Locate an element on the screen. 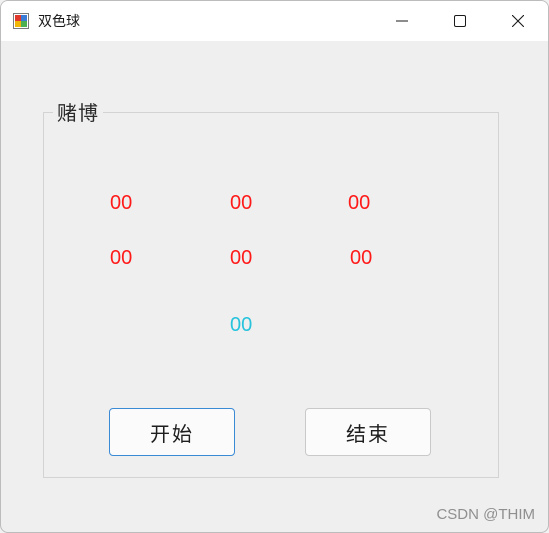 The width and height of the screenshot is (549, 533). minimize-icon is located at coordinates (402, 21).